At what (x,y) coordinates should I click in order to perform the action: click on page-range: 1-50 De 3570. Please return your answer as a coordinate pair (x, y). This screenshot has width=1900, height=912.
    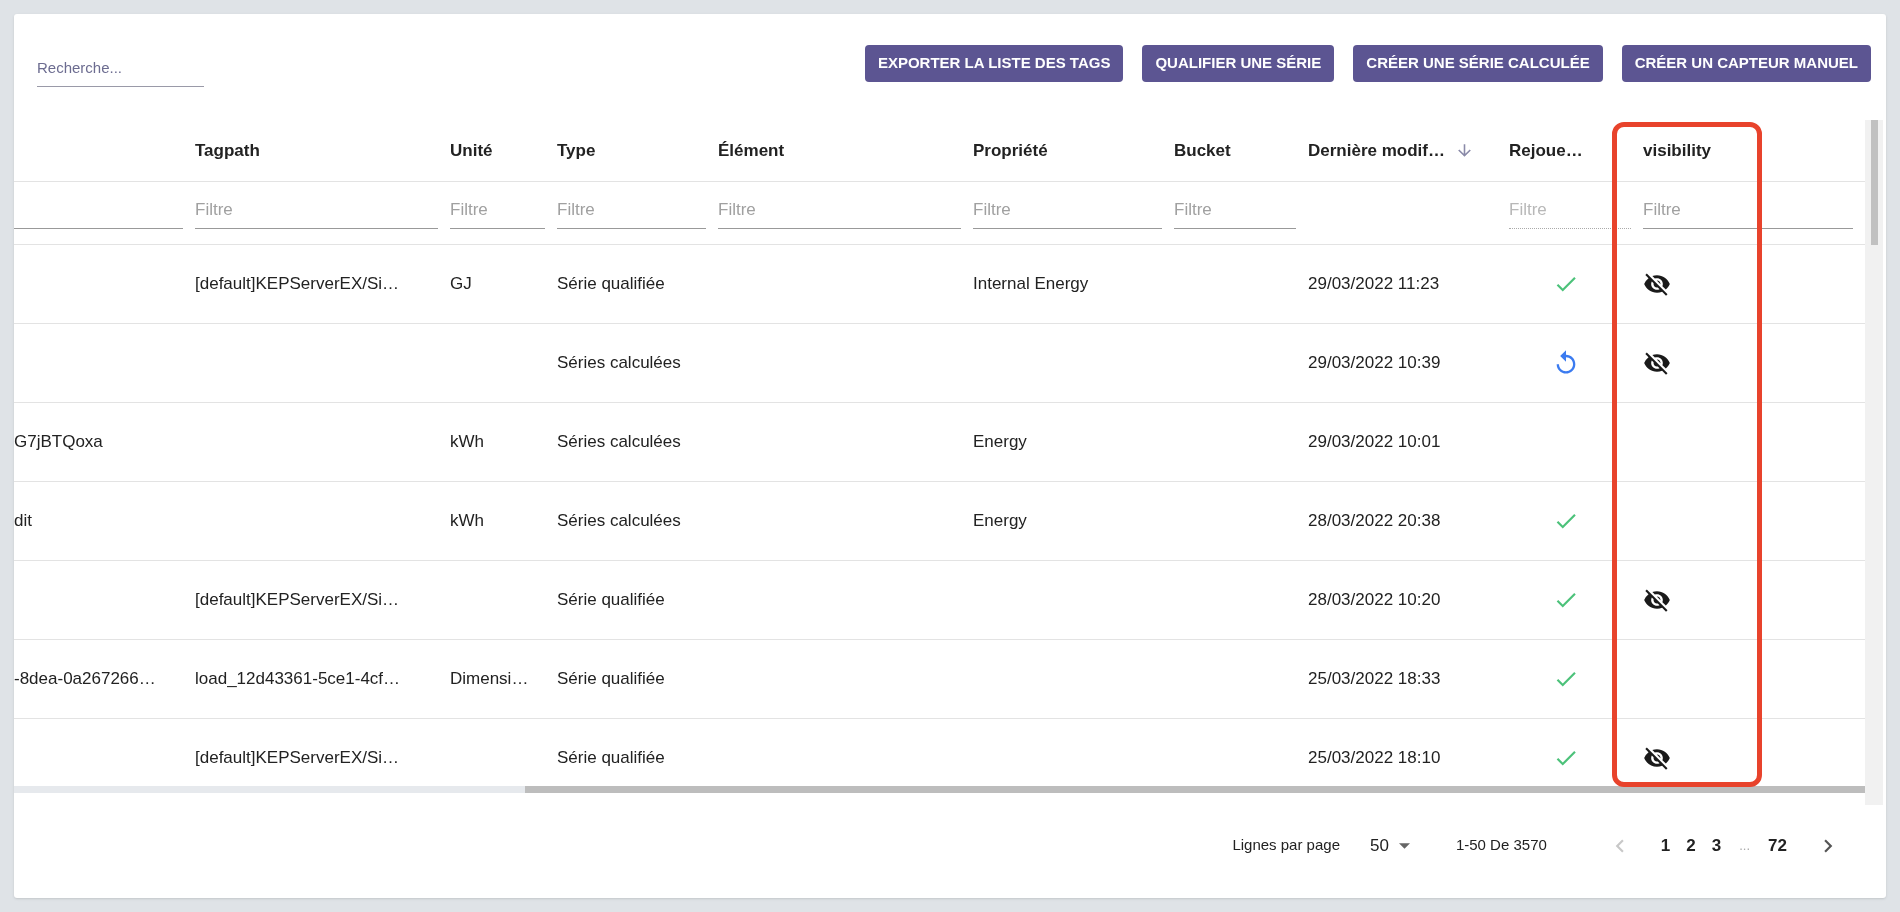
    Looking at the image, I should click on (1501, 845).